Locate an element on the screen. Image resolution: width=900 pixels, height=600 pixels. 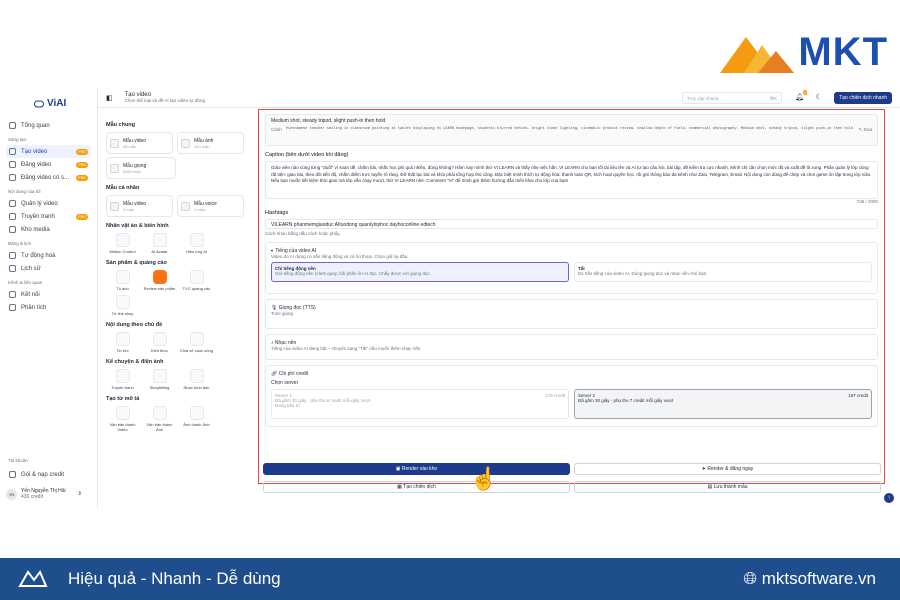
sidebar-item-plan: Gói & nạp credit is located at coordinates (49, 474).